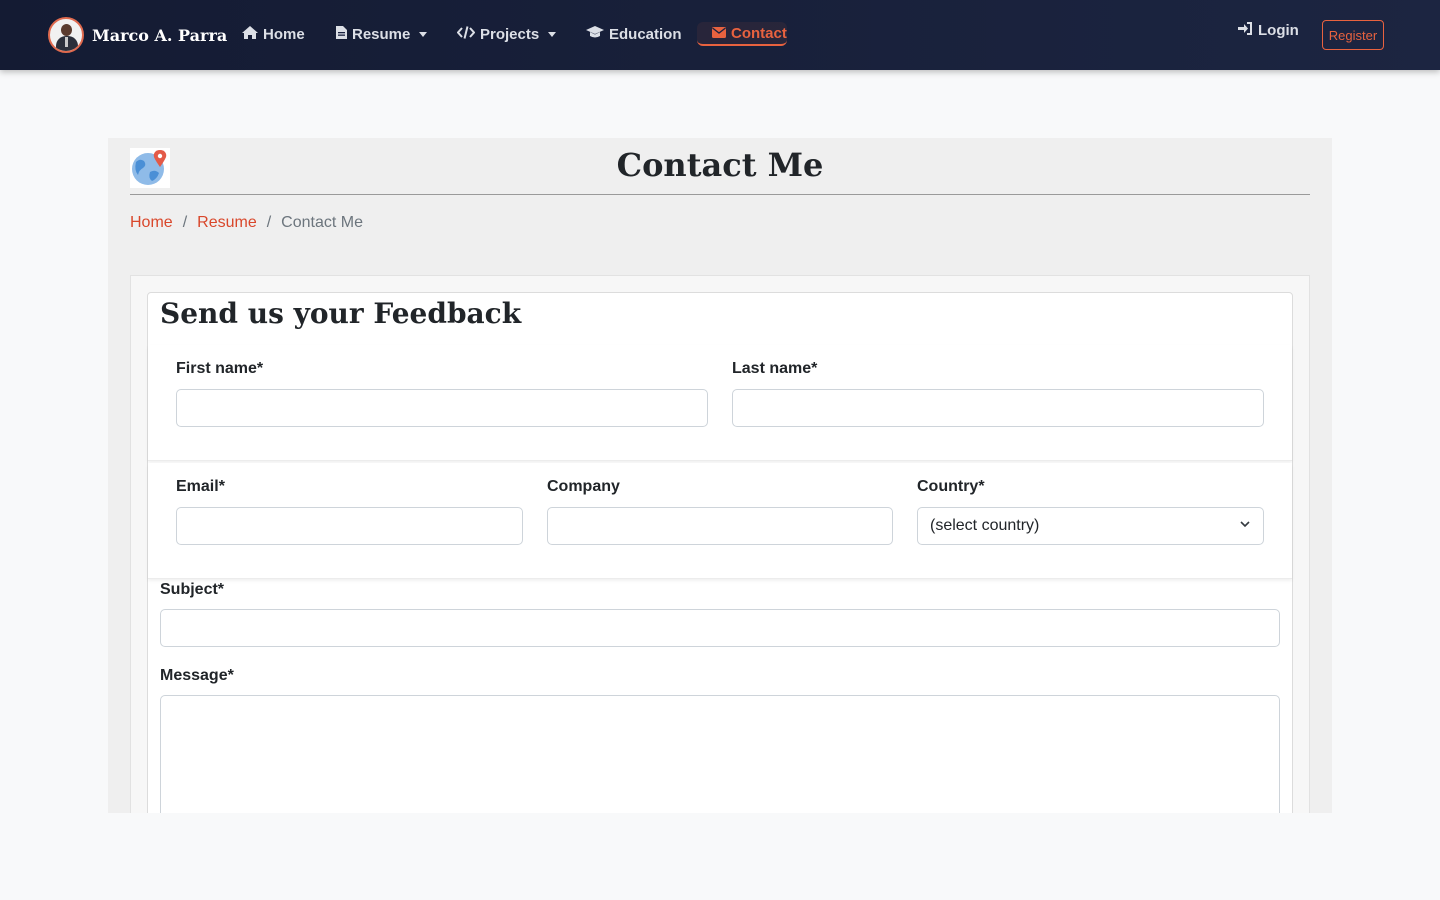 Image resolution: width=1440 pixels, height=900 pixels. Describe the element at coordinates (759, 33) in the screenshot. I see `nav-contact-label: Contact` at that location.